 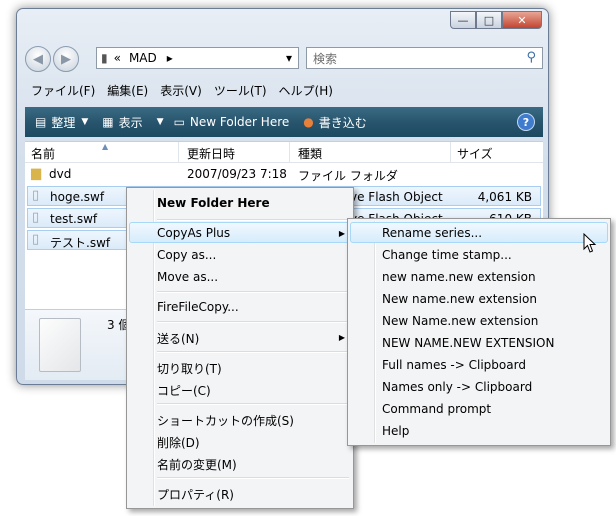 What do you see at coordinates (108, 122) in the screenshot?
I see `views-icon: ▦` at bounding box center [108, 122].